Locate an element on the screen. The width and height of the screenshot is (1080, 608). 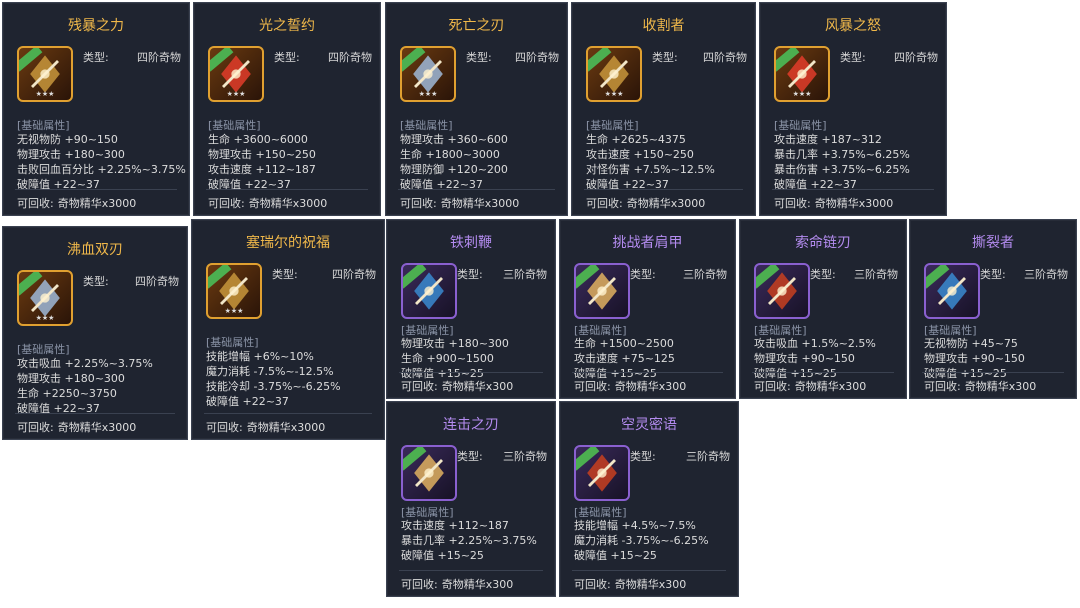
stat-line: 魔力消耗 -3.75%~-6.25% is located at coordinates (641, 540).